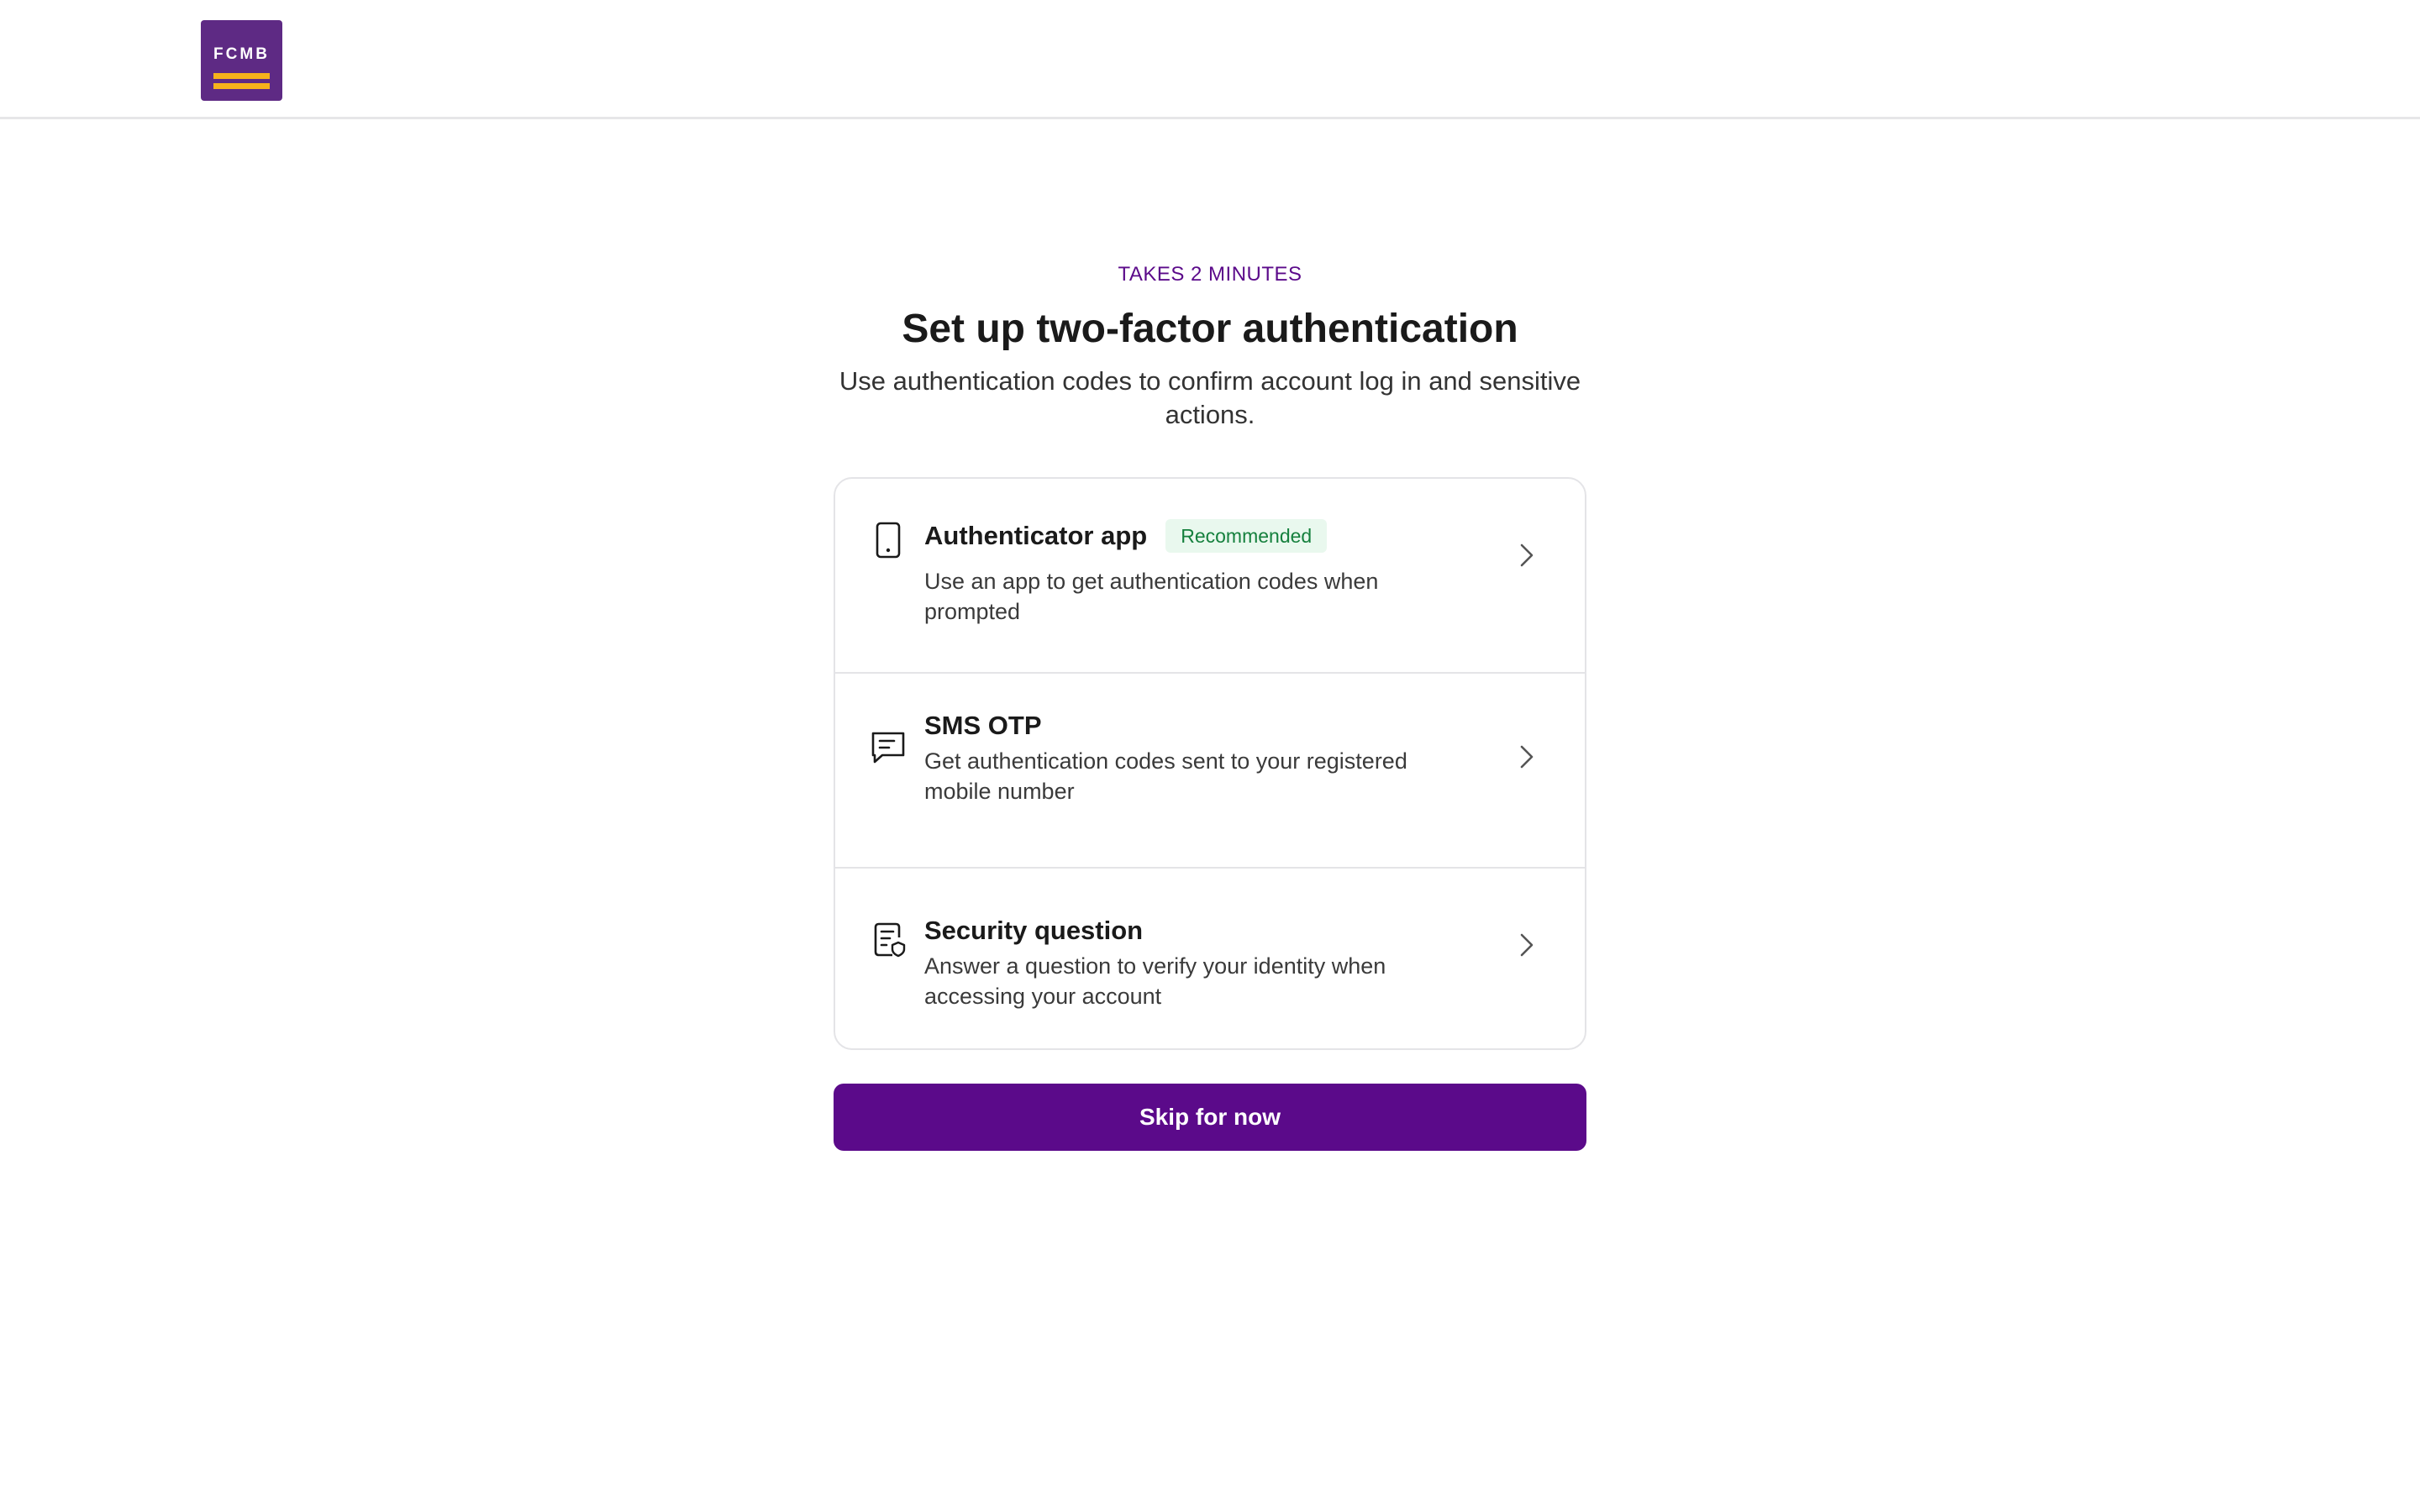  What do you see at coordinates (1246, 536) in the screenshot?
I see `recommended-badge: Recommended` at bounding box center [1246, 536].